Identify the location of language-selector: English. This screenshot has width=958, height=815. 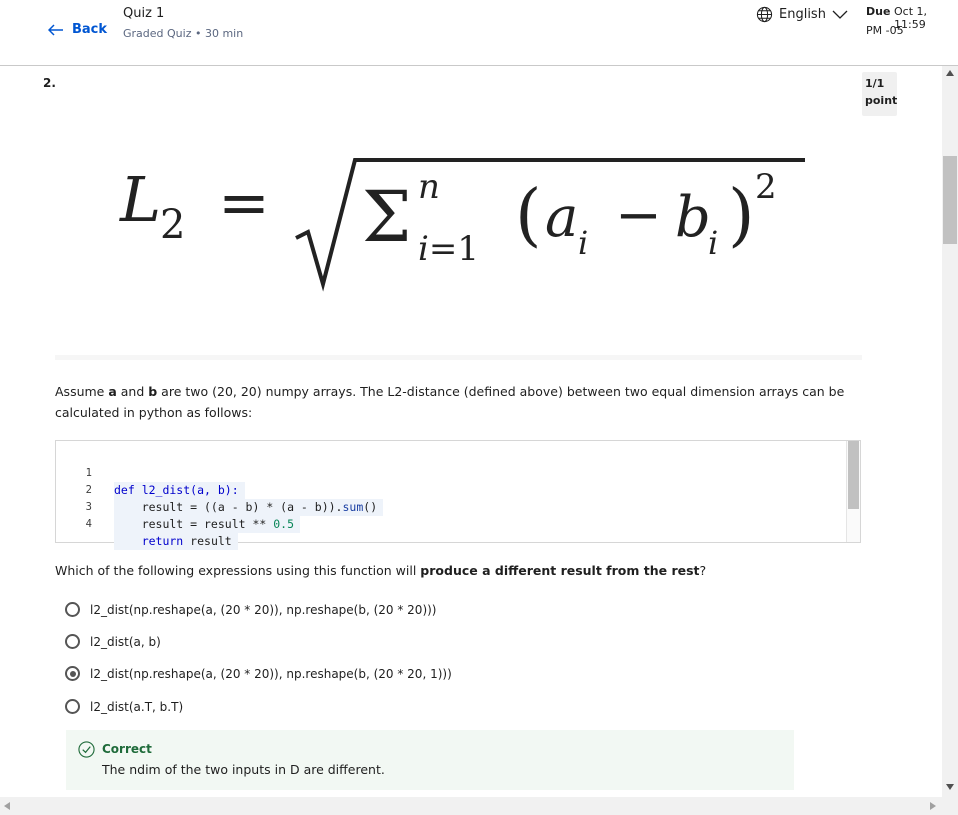
(802, 14).